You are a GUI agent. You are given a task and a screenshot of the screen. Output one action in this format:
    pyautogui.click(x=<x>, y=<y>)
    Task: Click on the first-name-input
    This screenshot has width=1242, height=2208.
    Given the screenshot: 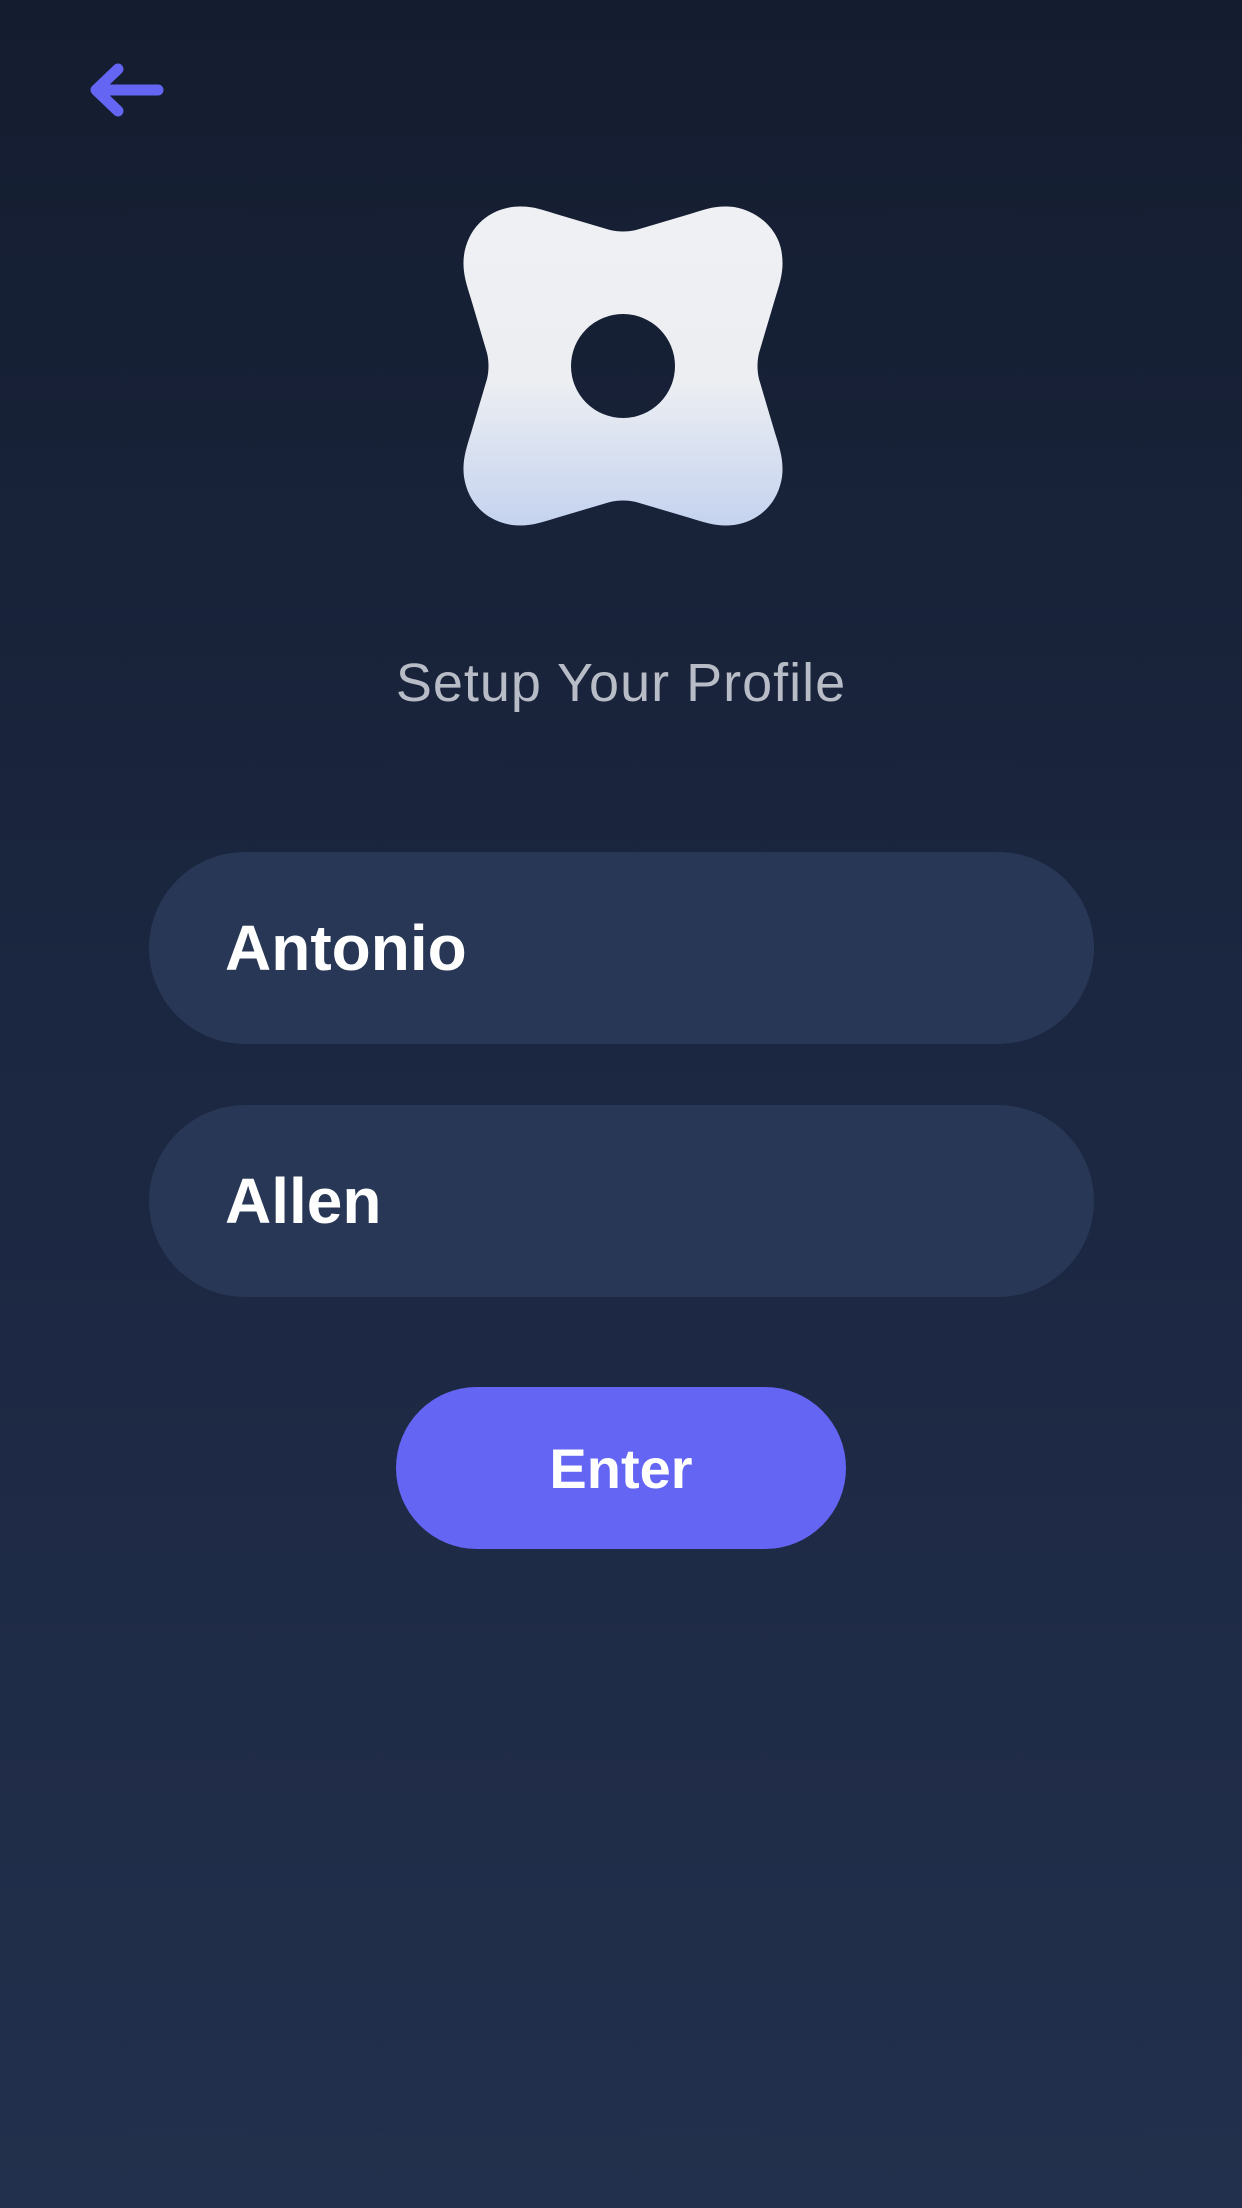 What is the action you would take?
    pyautogui.click(x=621, y=948)
    